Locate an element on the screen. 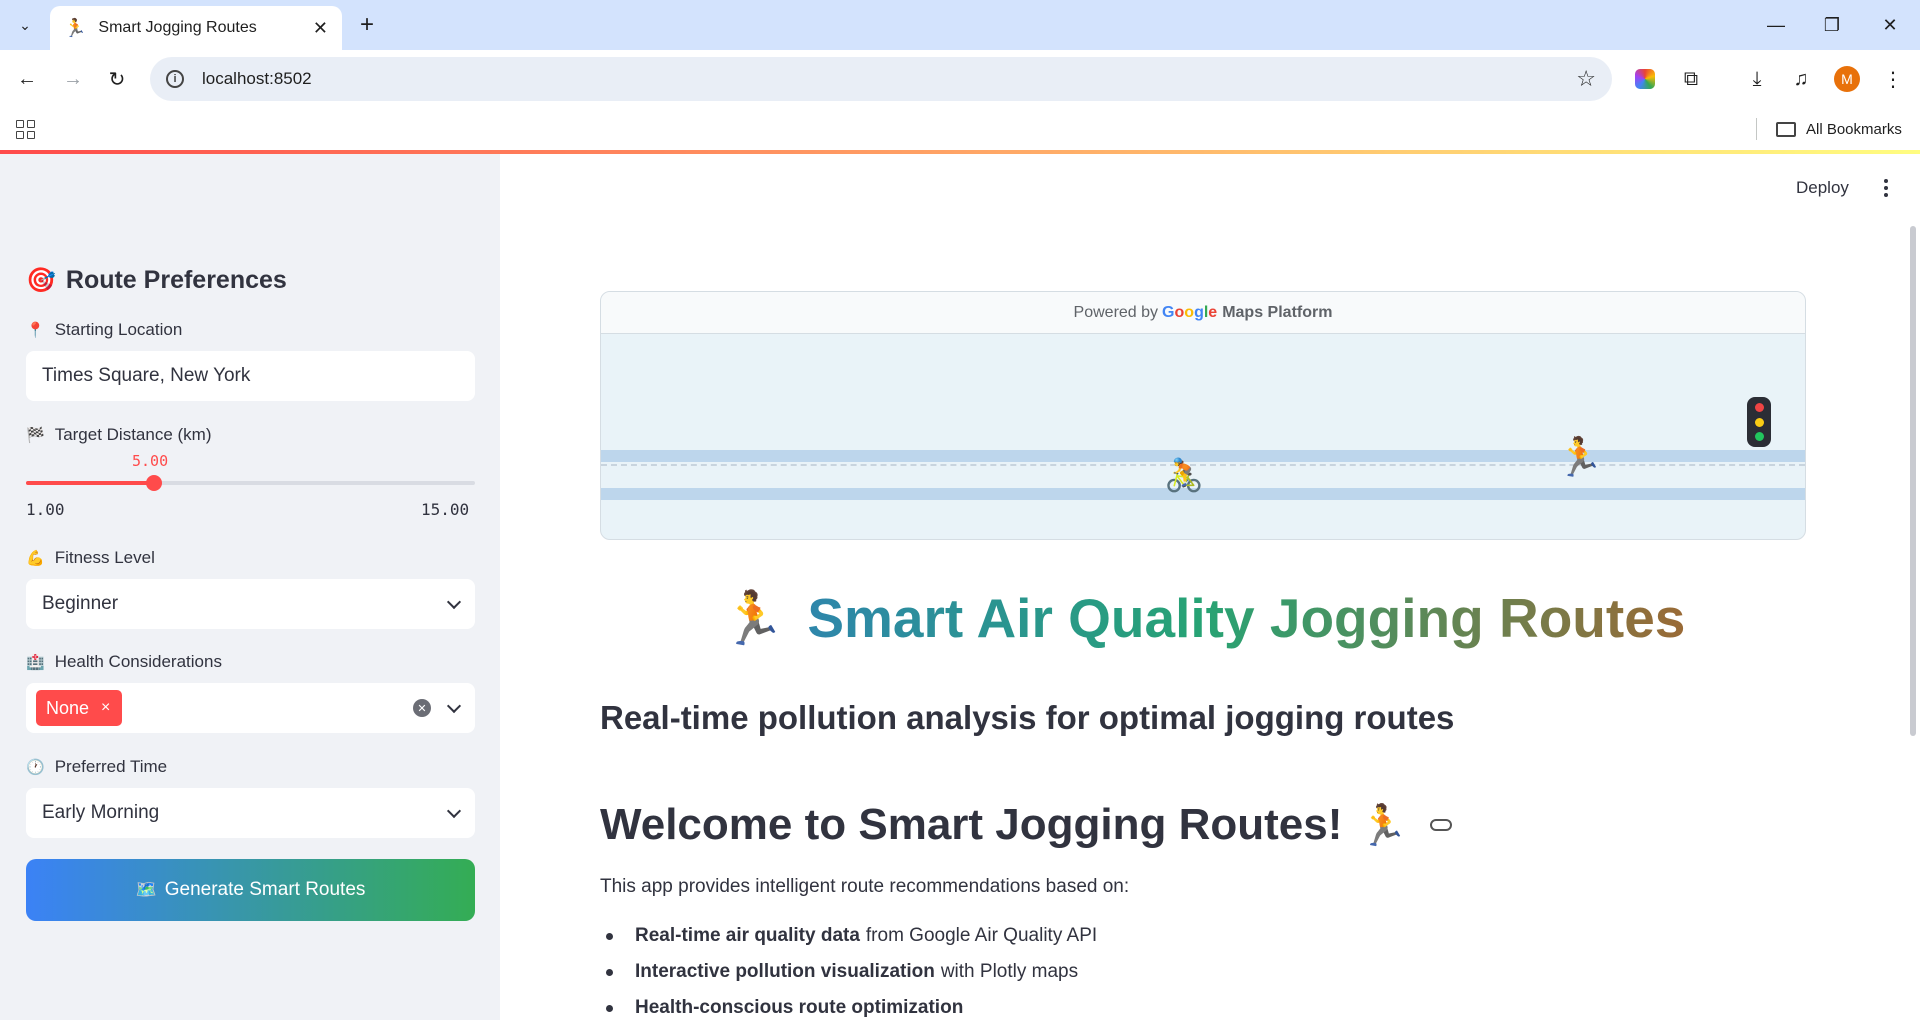 This screenshot has width=1920, height=1020. preferred-time-value: Early Morning is located at coordinates (101, 812).